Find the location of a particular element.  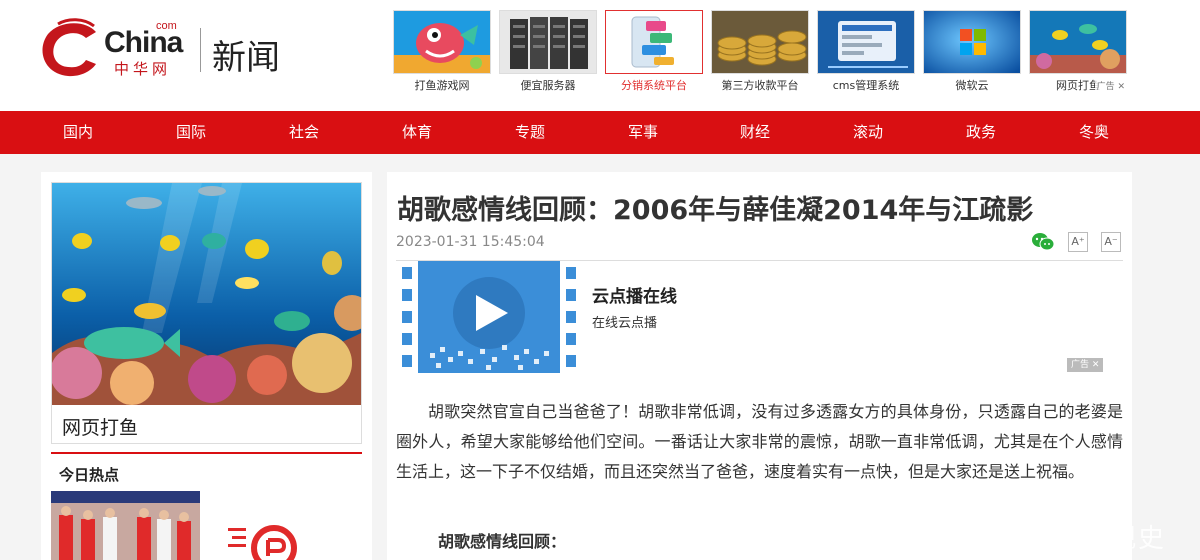

ad-caption: 打鱼游戏网 is located at coordinates (442, 85).